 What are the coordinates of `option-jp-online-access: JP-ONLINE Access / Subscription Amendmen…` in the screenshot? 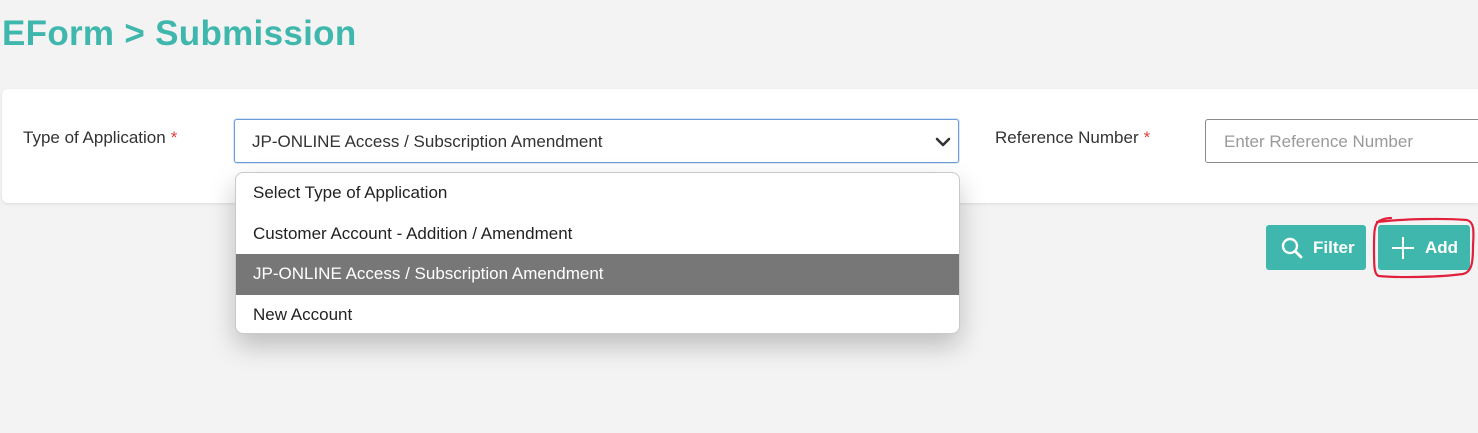 It's located at (597, 274).